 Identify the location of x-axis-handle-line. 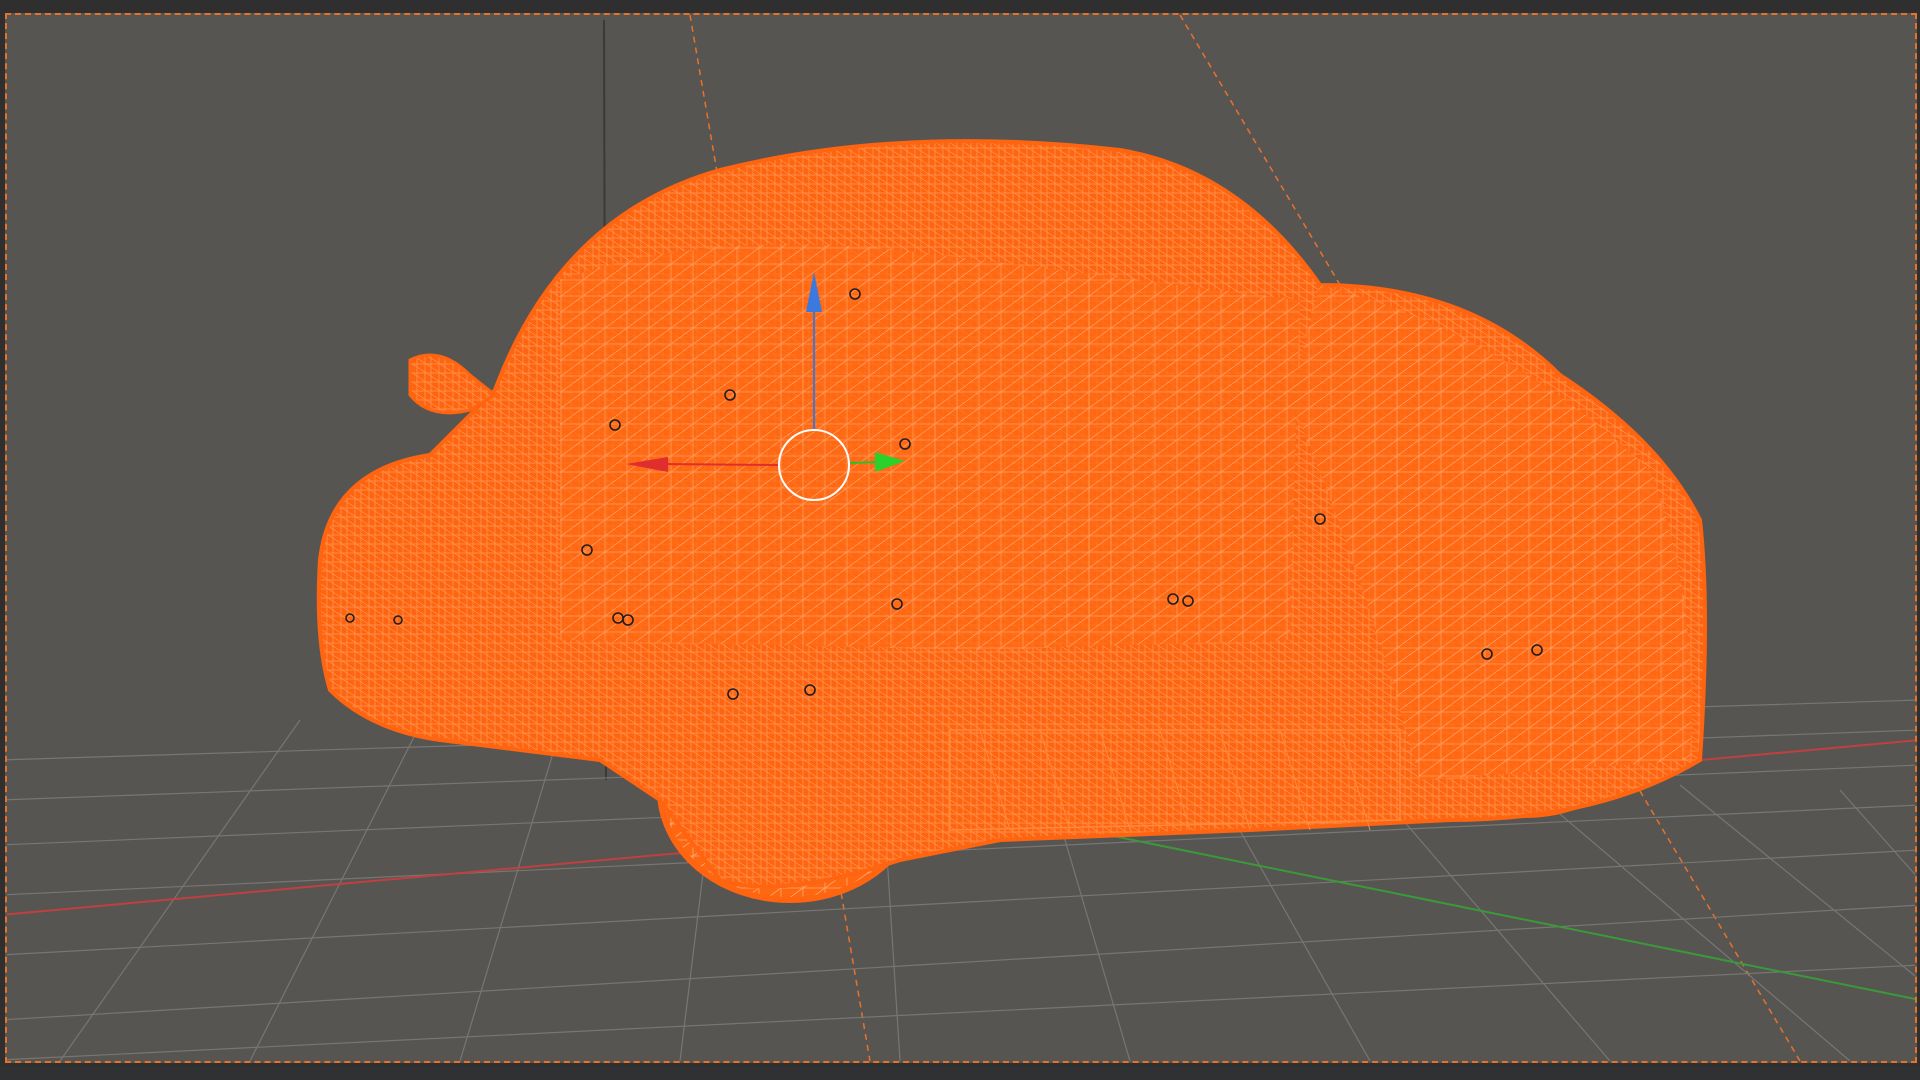
(720, 464).